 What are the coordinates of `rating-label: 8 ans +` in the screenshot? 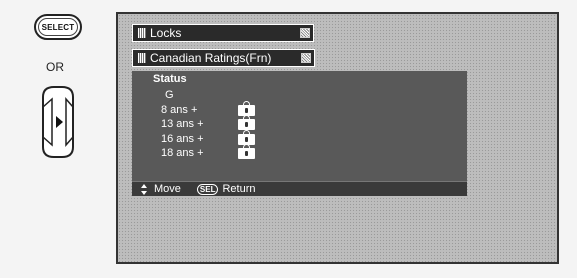 It's located at (179, 109).